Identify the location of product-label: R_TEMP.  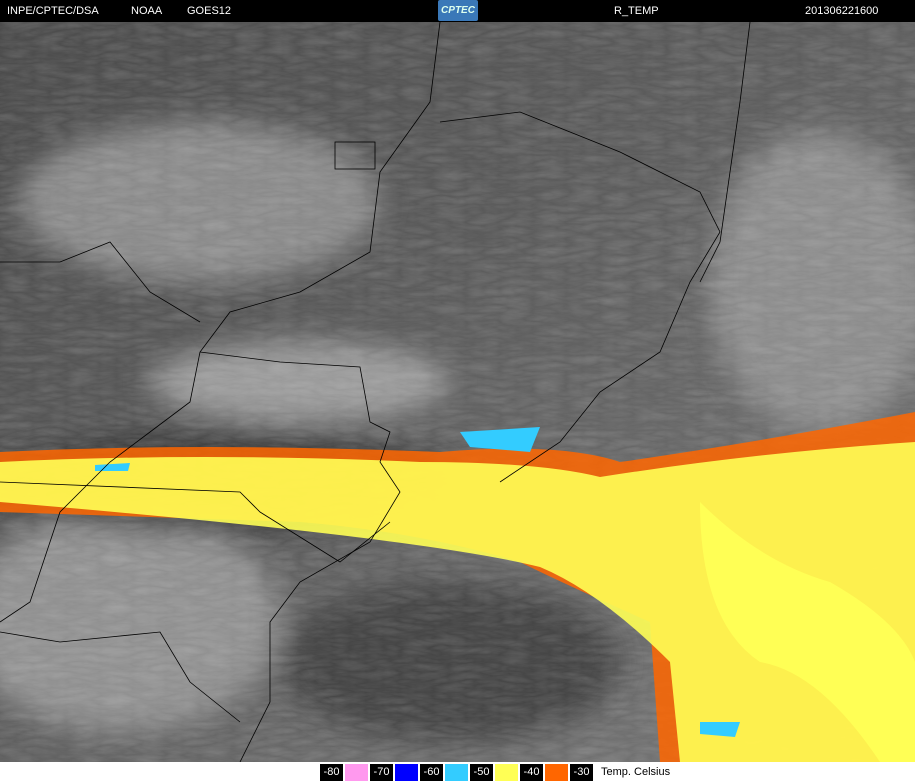
(636, 11).